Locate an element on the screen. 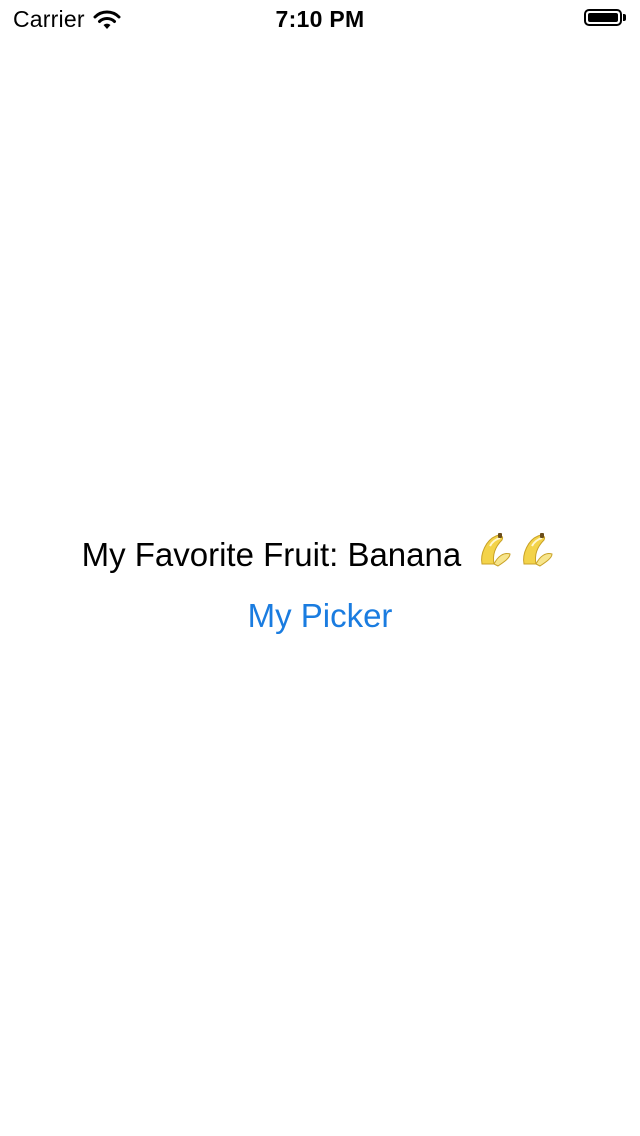 The height and width of the screenshot is (1136, 640). battery-body is located at coordinates (603, 17).